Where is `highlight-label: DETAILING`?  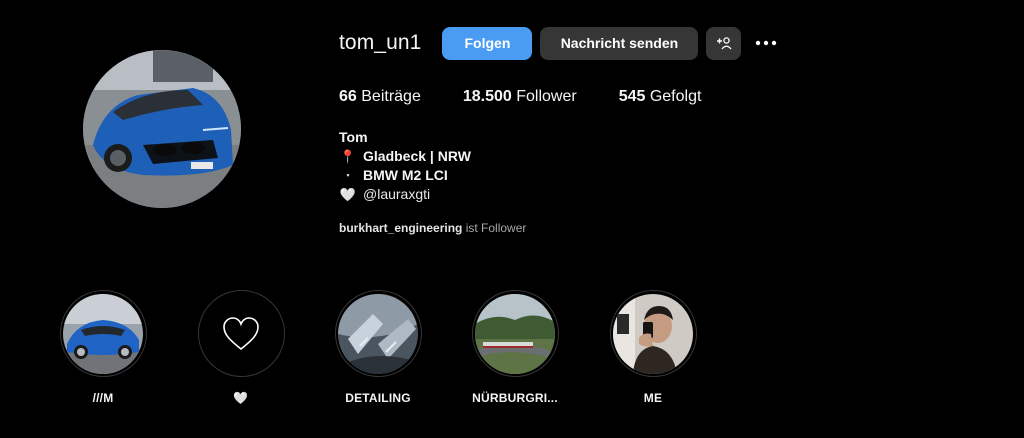
highlight-label: DETAILING is located at coordinates (378, 398).